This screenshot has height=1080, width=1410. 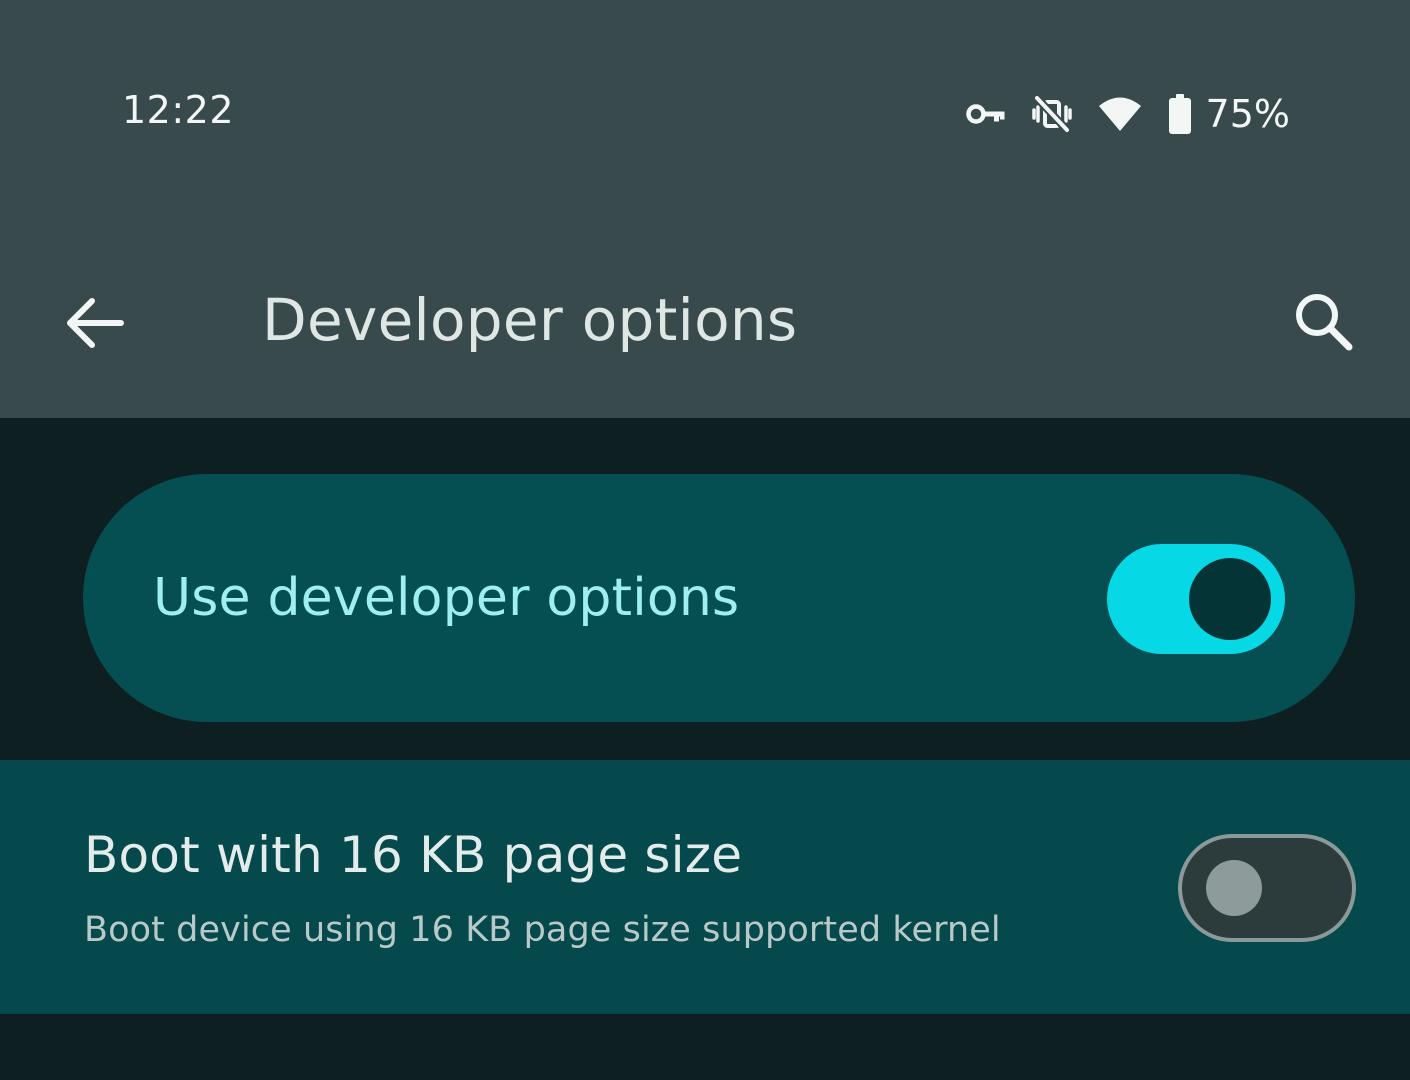 What do you see at coordinates (1051, 114) in the screenshot?
I see `vibrate-off-icon` at bounding box center [1051, 114].